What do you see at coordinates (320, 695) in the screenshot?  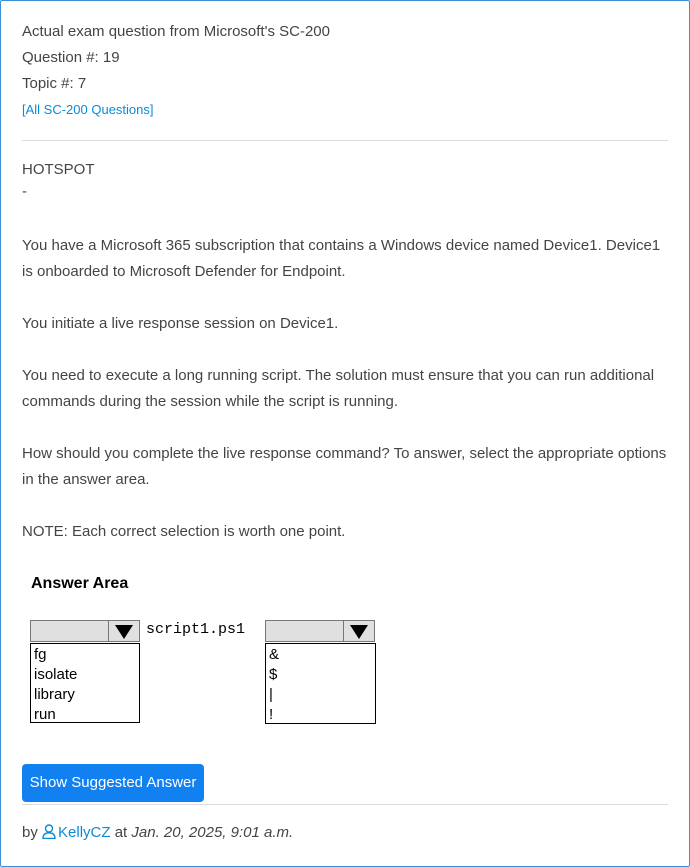 I see `operator-option: |` at bounding box center [320, 695].